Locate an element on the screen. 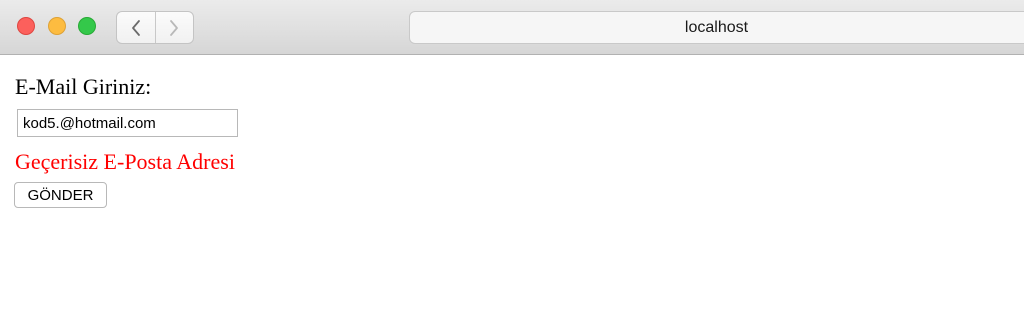  forward-button is located at coordinates (174, 27).